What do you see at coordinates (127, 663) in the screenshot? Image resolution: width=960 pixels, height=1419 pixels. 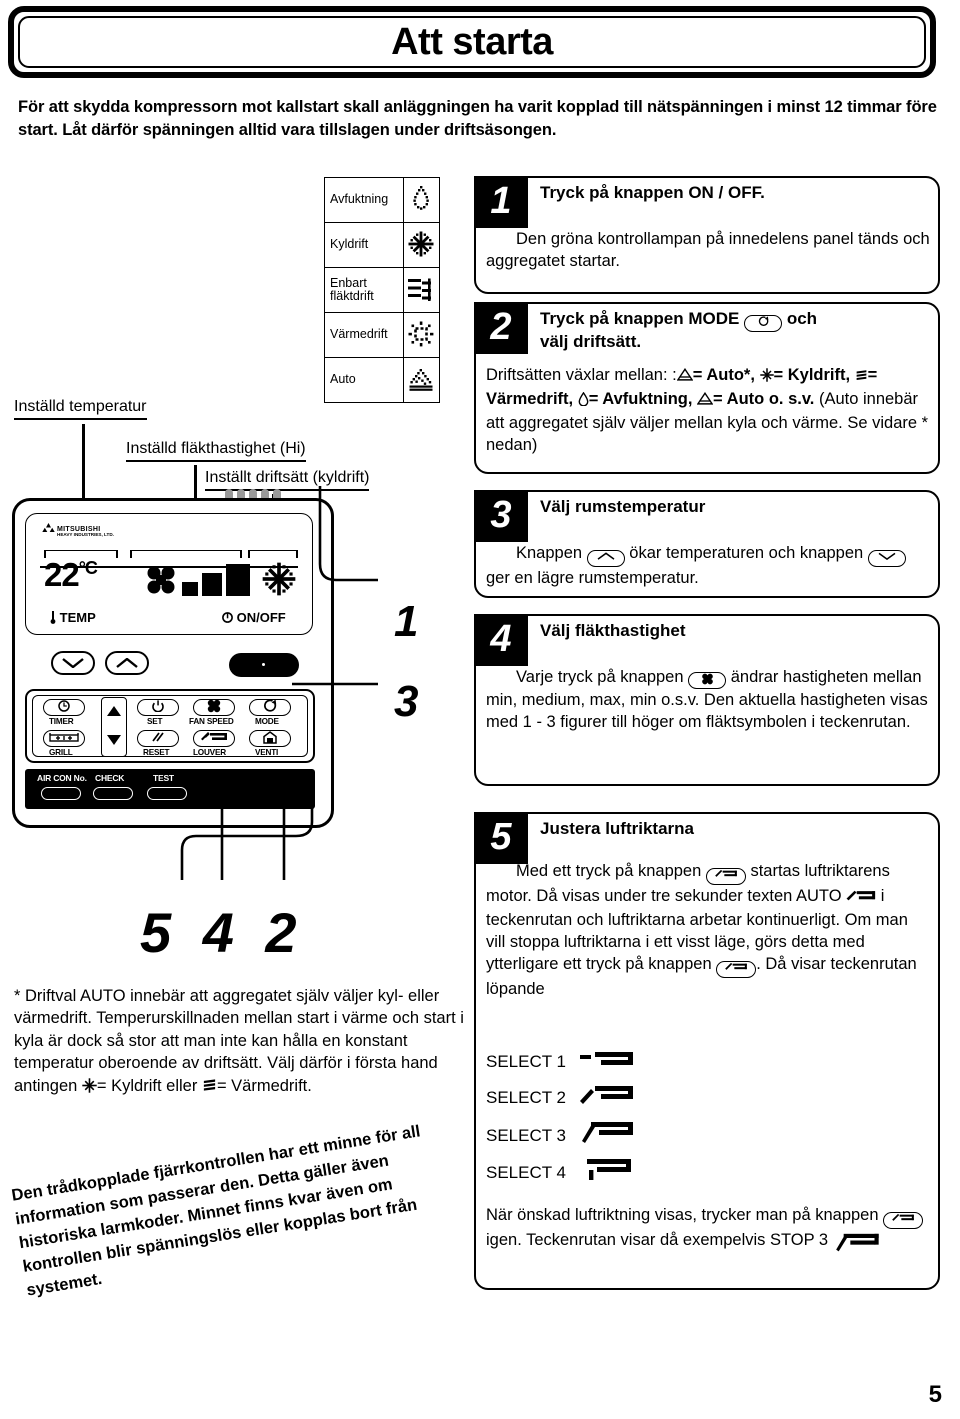 I see `temp-up-button` at bounding box center [127, 663].